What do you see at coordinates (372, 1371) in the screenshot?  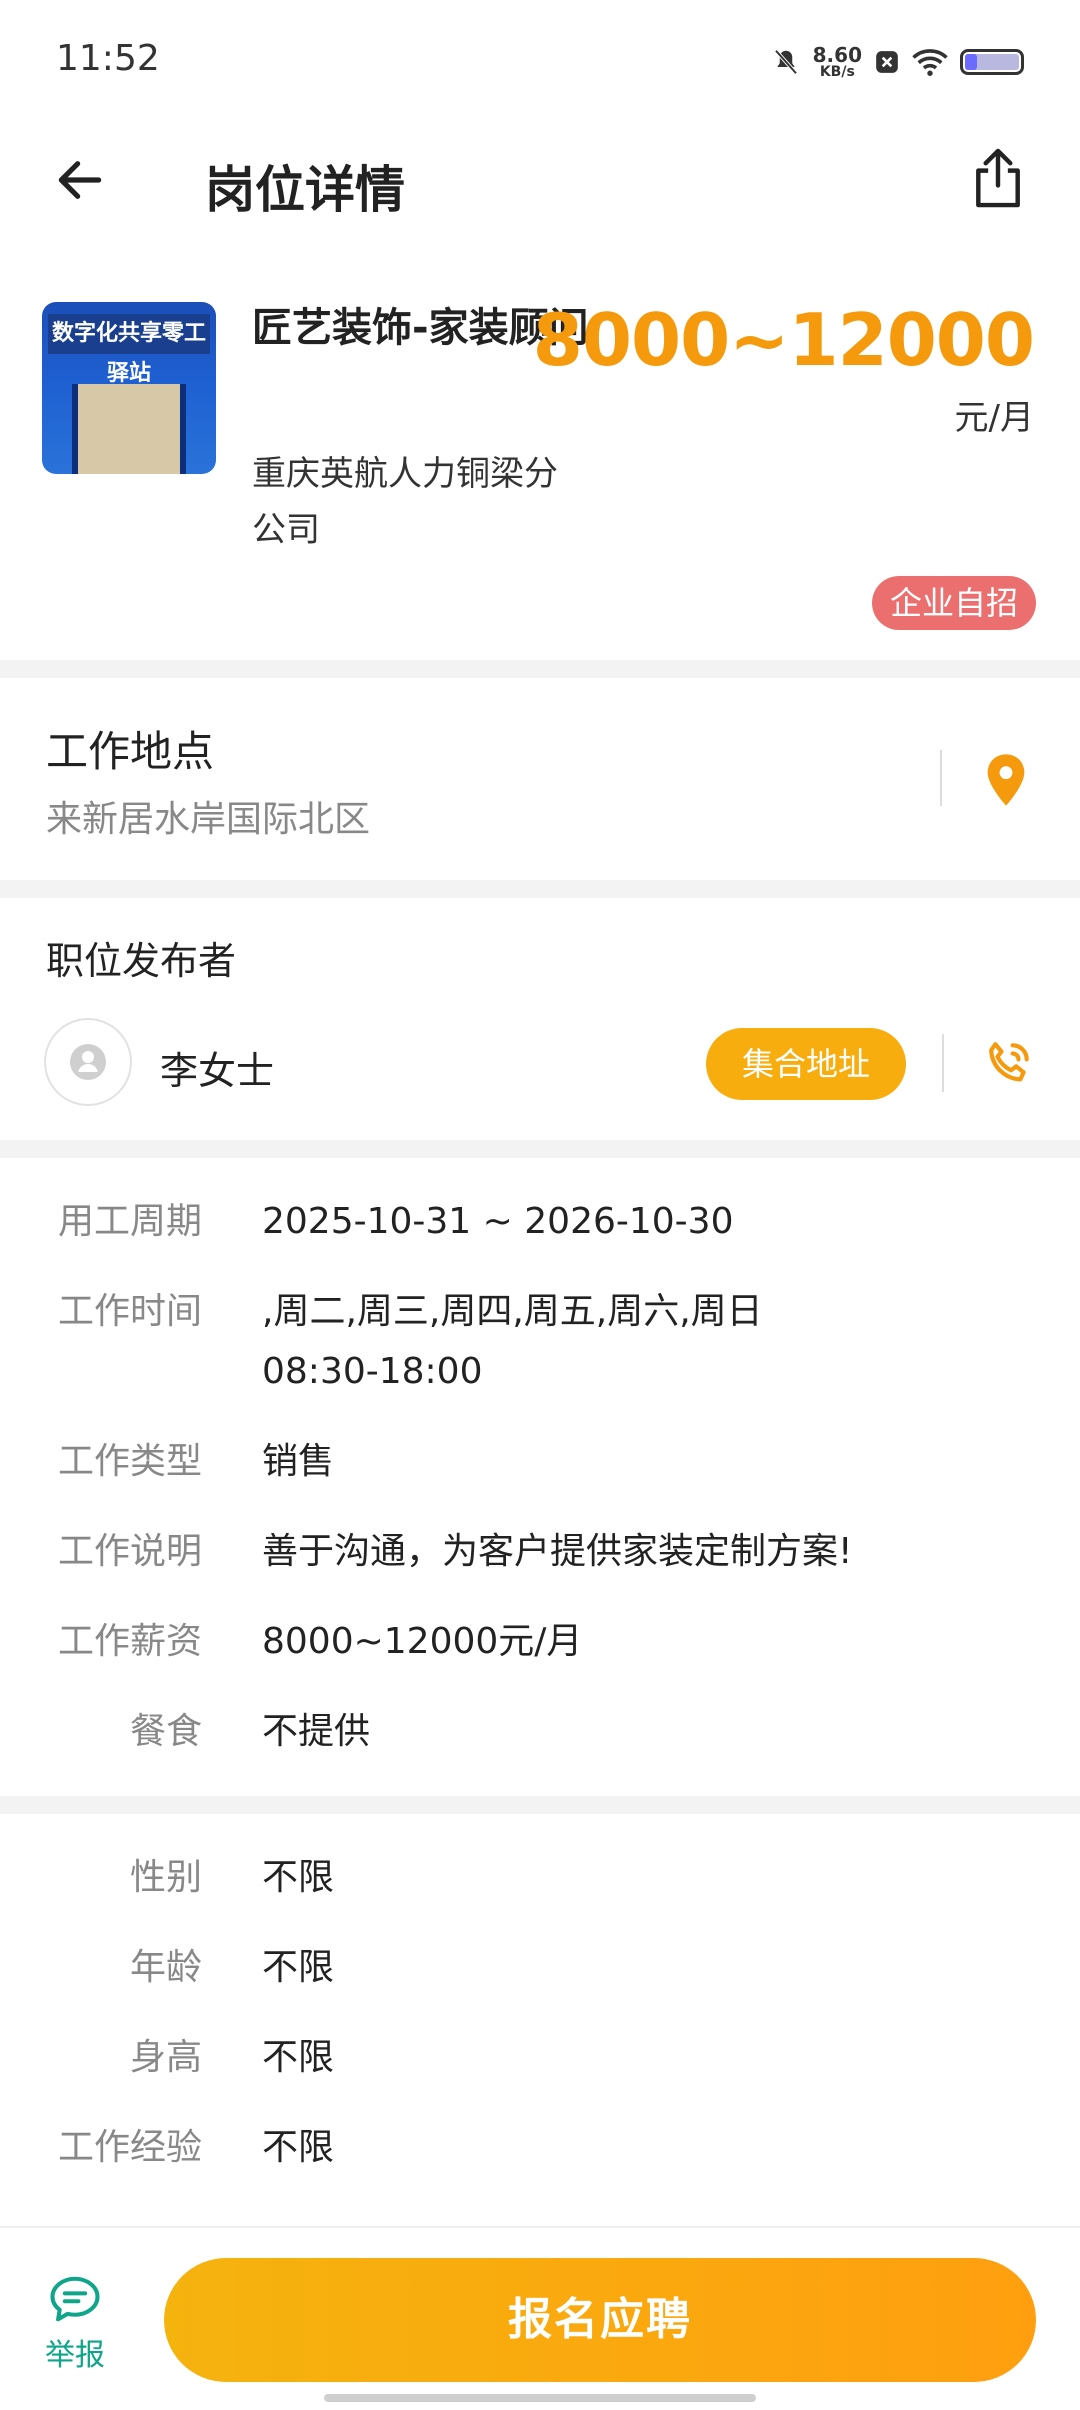 I see `detail-value: 08:30-18:00` at bounding box center [372, 1371].